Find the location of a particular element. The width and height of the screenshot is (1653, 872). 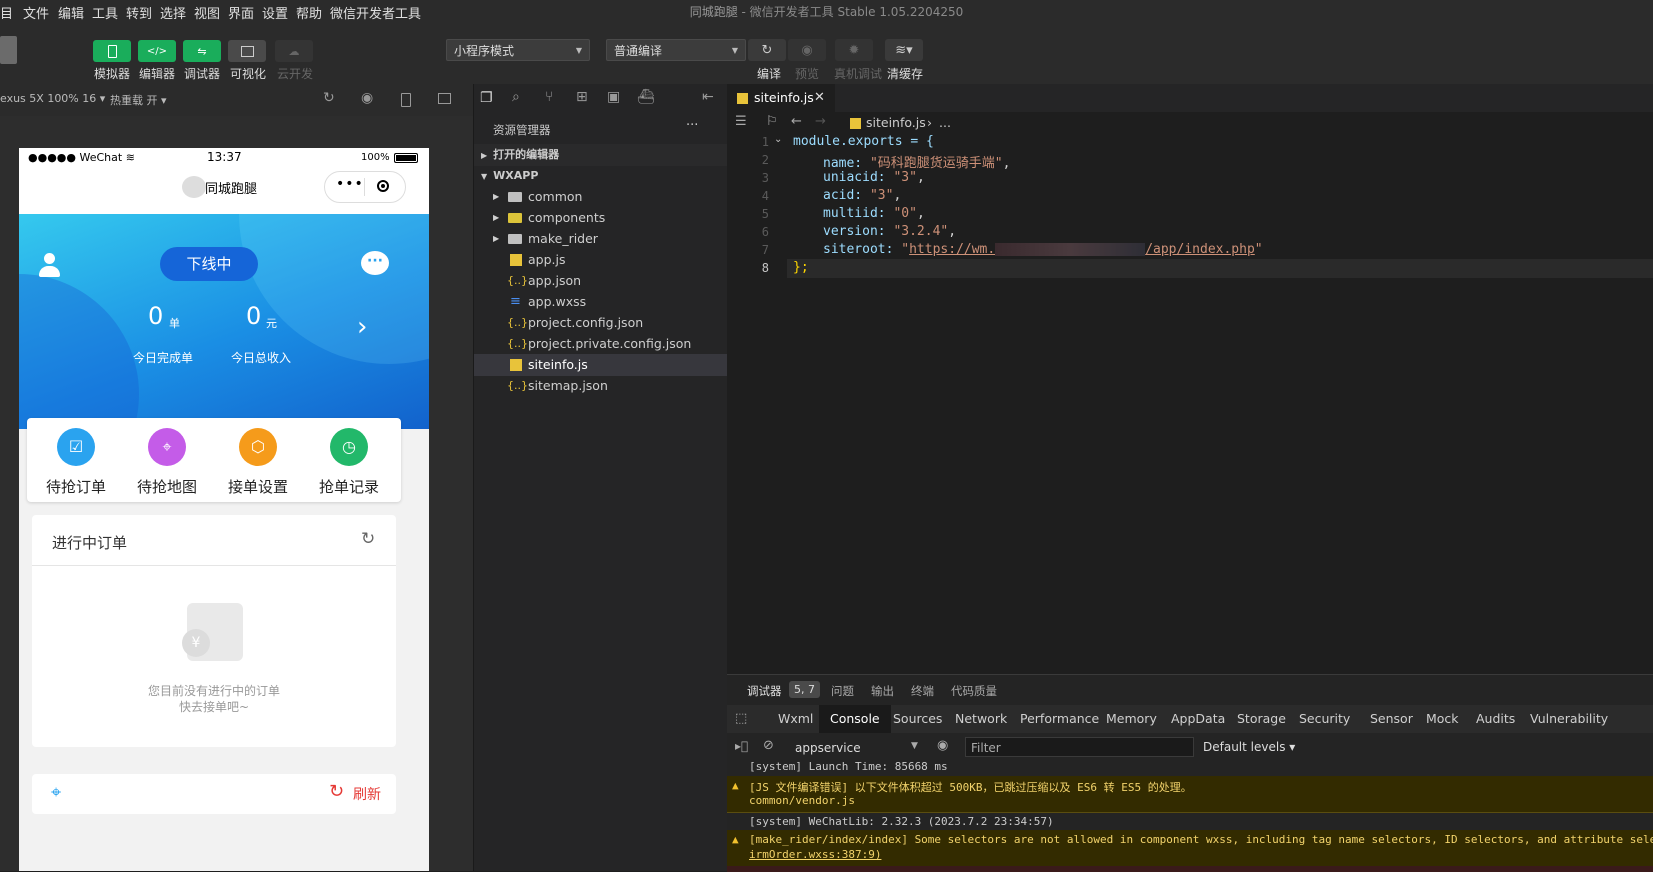

docker-icon: ⛴ is located at coordinates (646, 97).